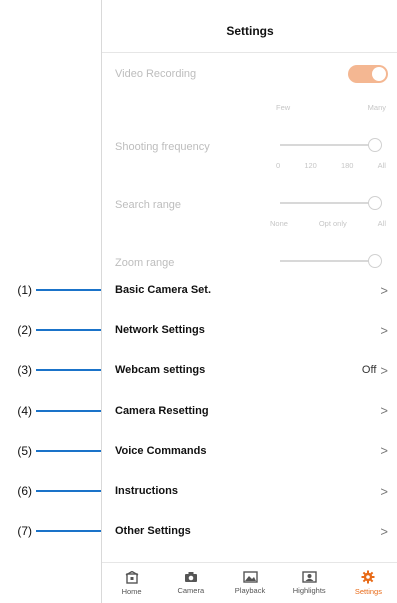 This screenshot has height=603, width=397. I want to click on callout-6: (6), so click(55, 491).